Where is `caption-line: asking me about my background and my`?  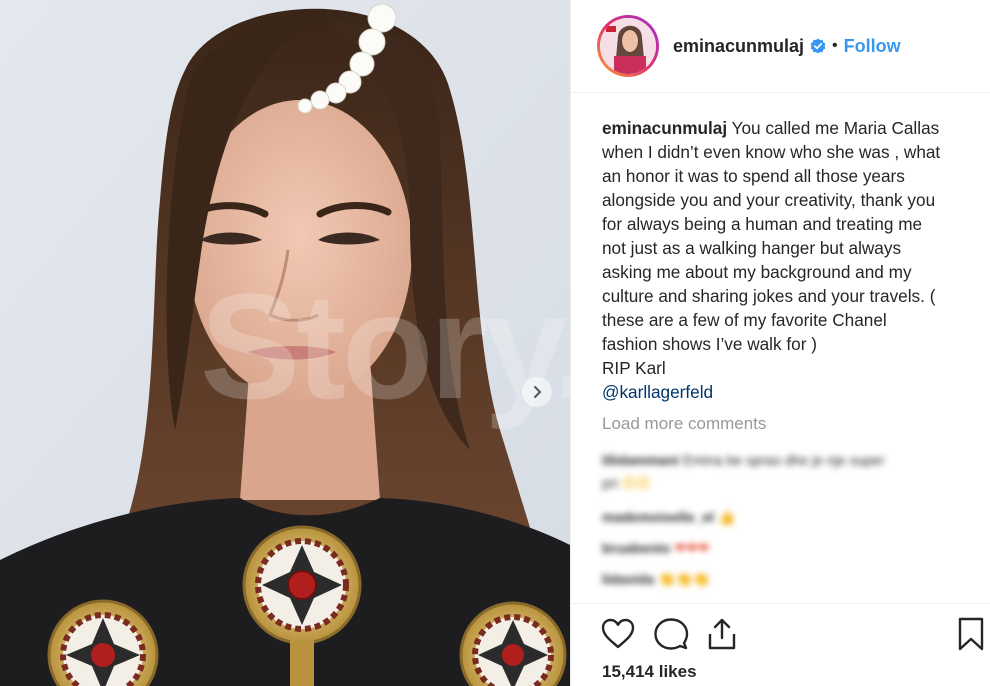 caption-line: asking me about my background and my is located at coordinates (757, 272).